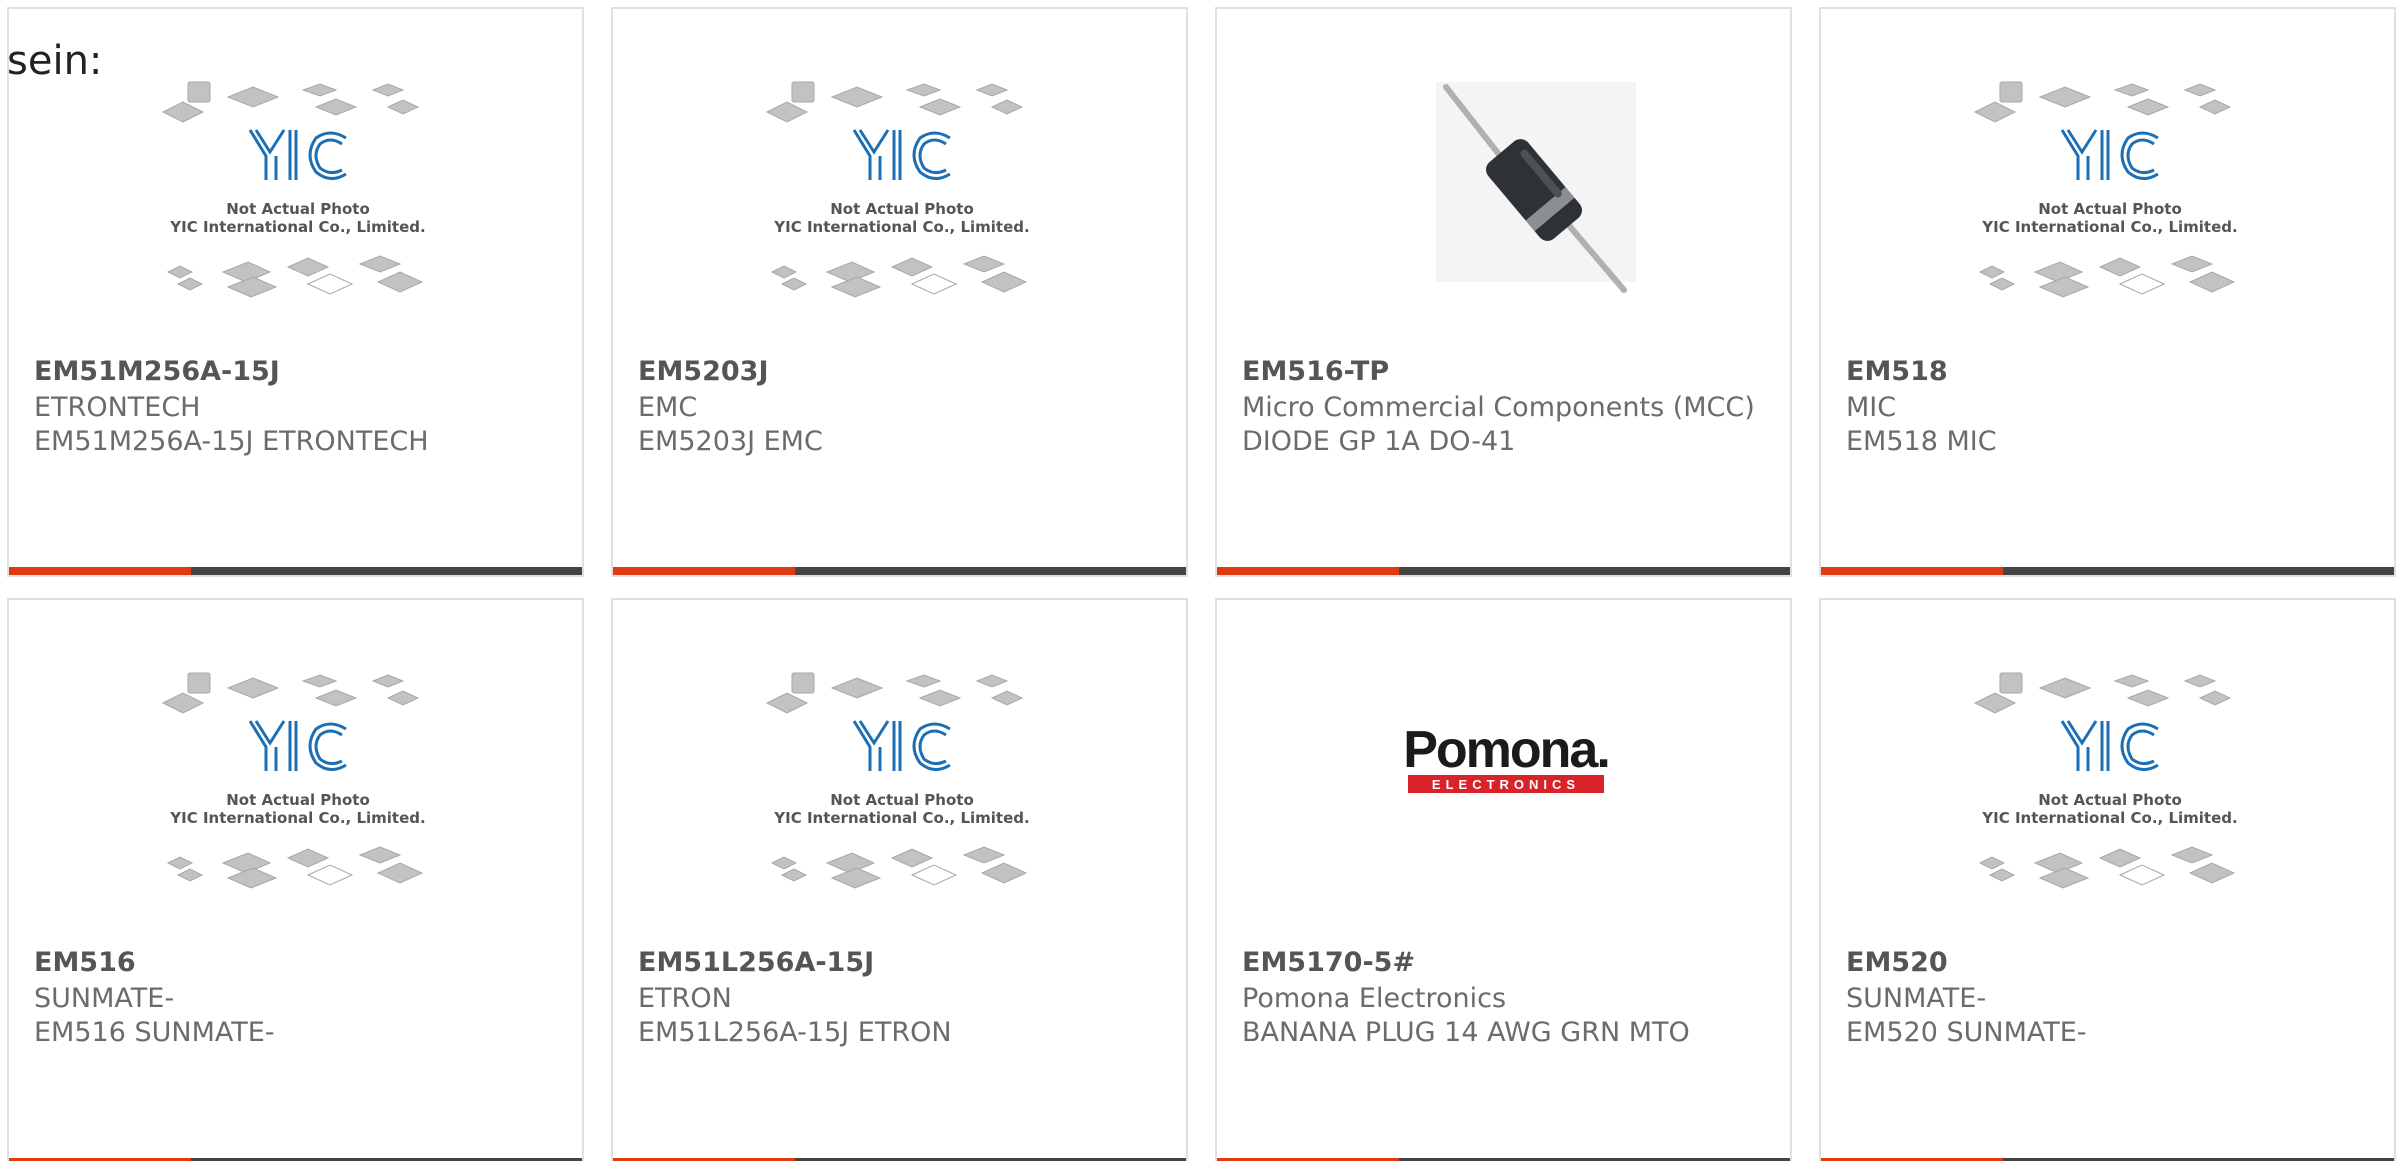  Describe the element at coordinates (1315, 372) in the screenshot. I see `part-number: EM516-TP` at that location.